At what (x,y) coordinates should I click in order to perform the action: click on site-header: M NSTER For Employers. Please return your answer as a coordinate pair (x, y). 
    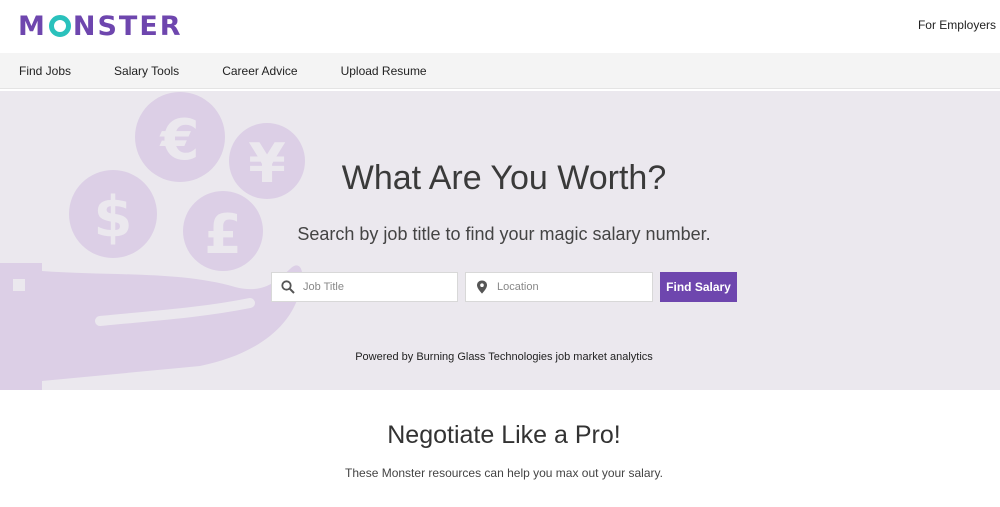
    Looking at the image, I should click on (500, 26).